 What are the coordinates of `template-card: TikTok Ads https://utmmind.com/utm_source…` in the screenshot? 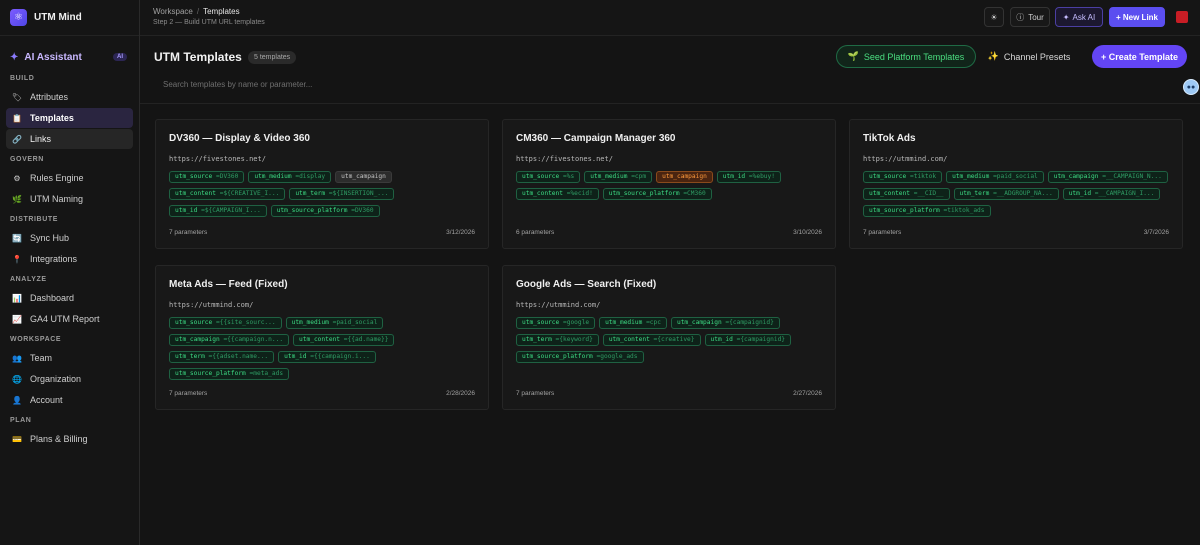 It's located at (1016, 184).